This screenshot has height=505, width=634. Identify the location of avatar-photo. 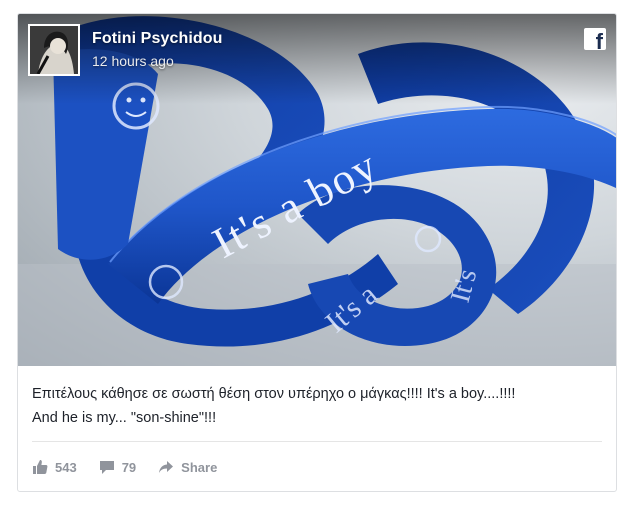
(54, 50).